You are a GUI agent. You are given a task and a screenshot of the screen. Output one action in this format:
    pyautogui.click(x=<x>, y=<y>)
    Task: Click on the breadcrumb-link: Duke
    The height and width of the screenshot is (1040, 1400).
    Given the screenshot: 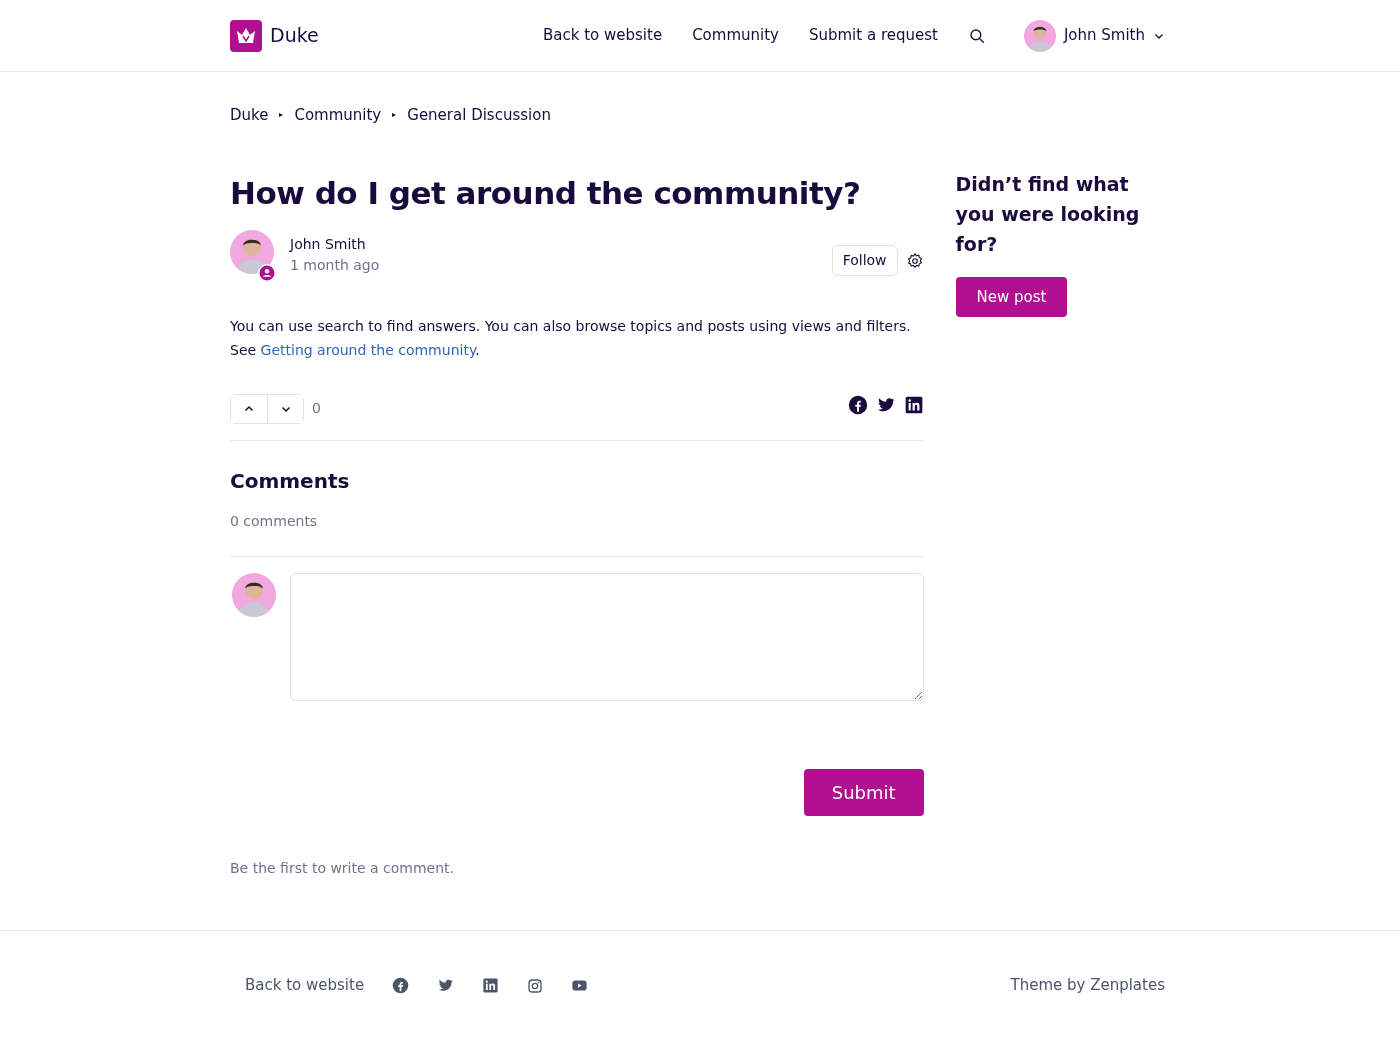 What is the action you would take?
    pyautogui.click(x=249, y=115)
    